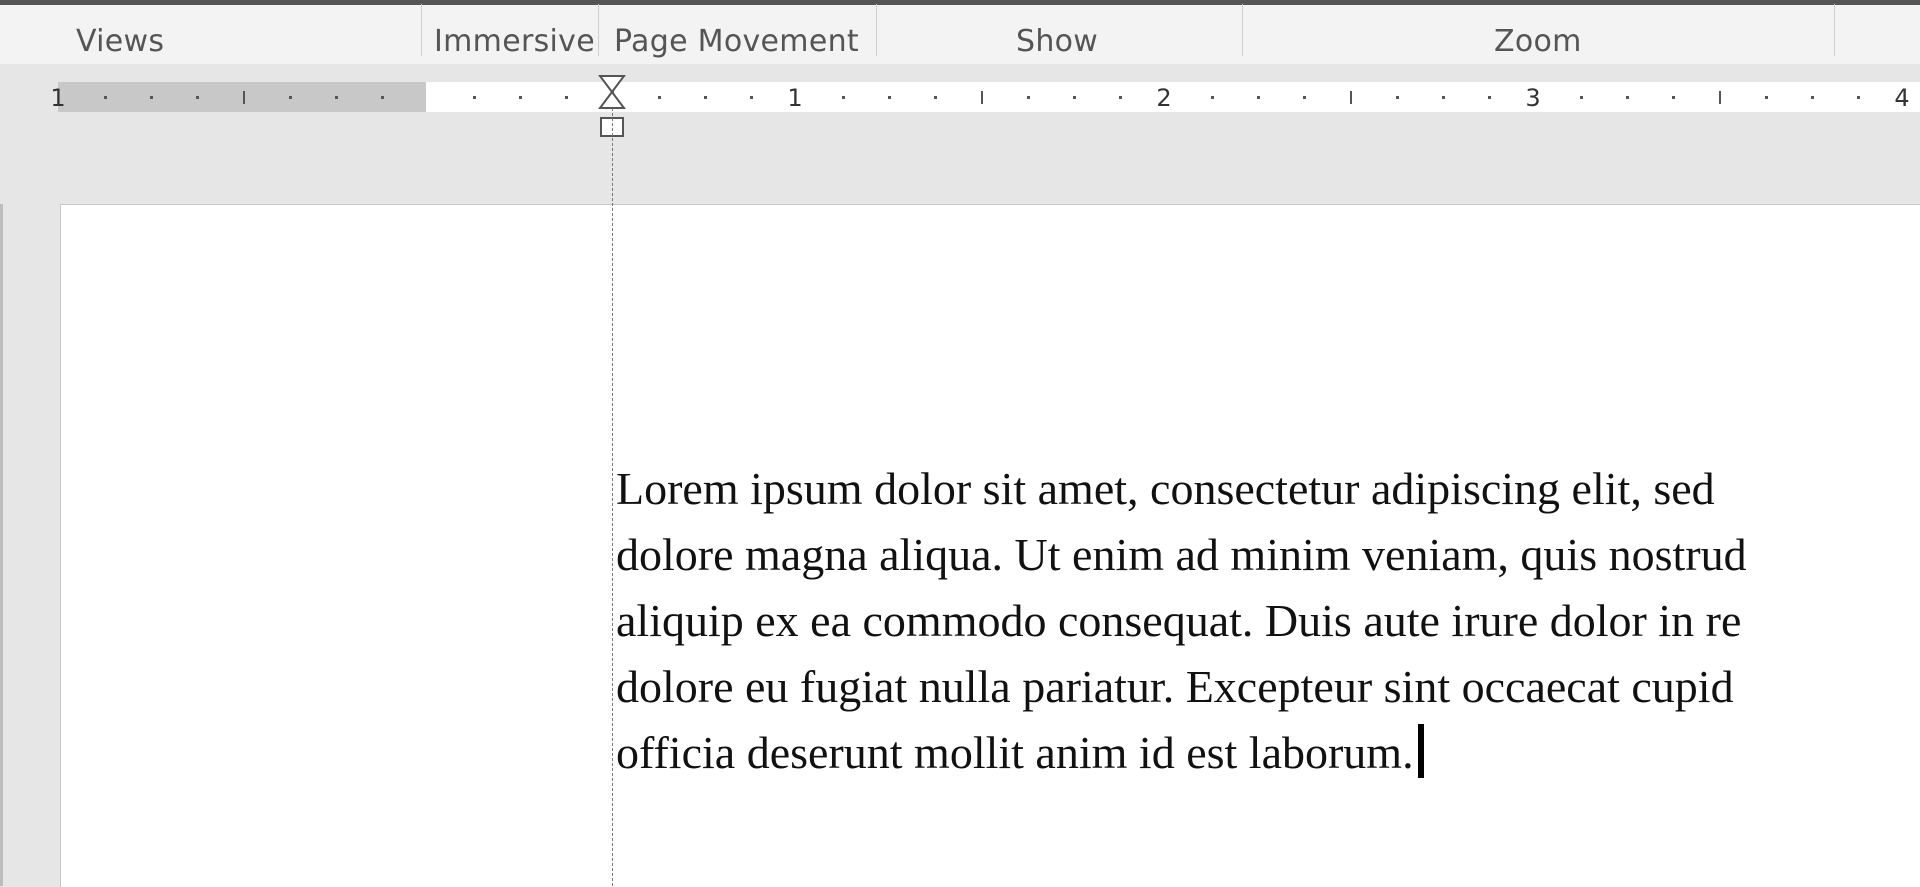  I want to click on group-label-zoom: Zoom, so click(1538, 41).